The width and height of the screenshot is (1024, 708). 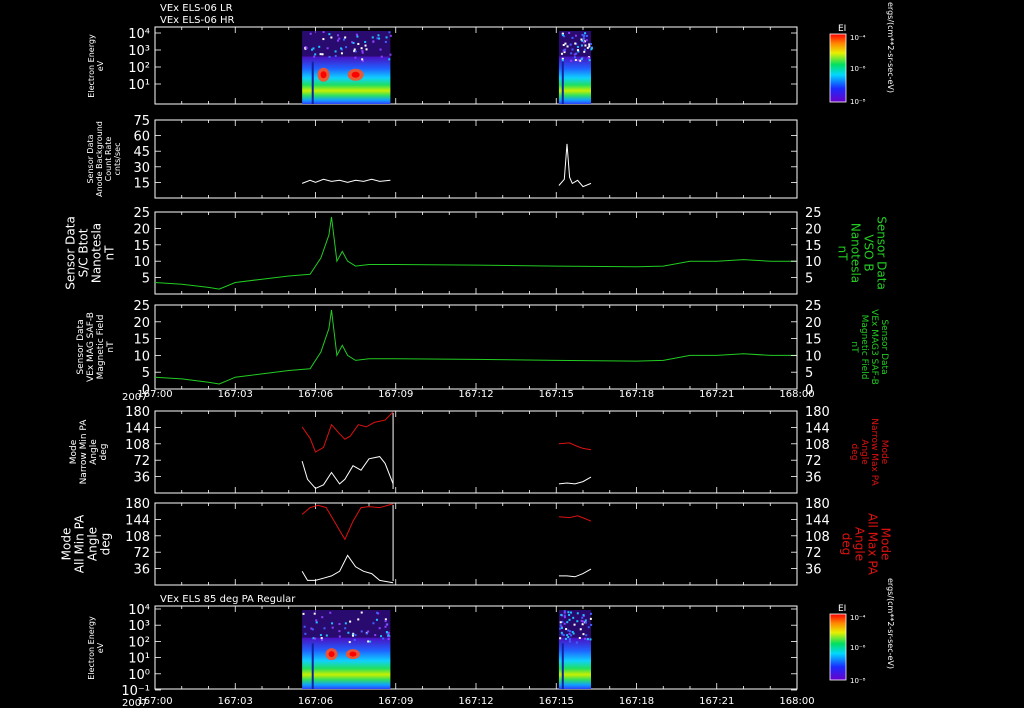 What do you see at coordinates (81, 346) in the screenshot?
I see `axis-label-line: Sensor Data` at bounding box center [81, 346].